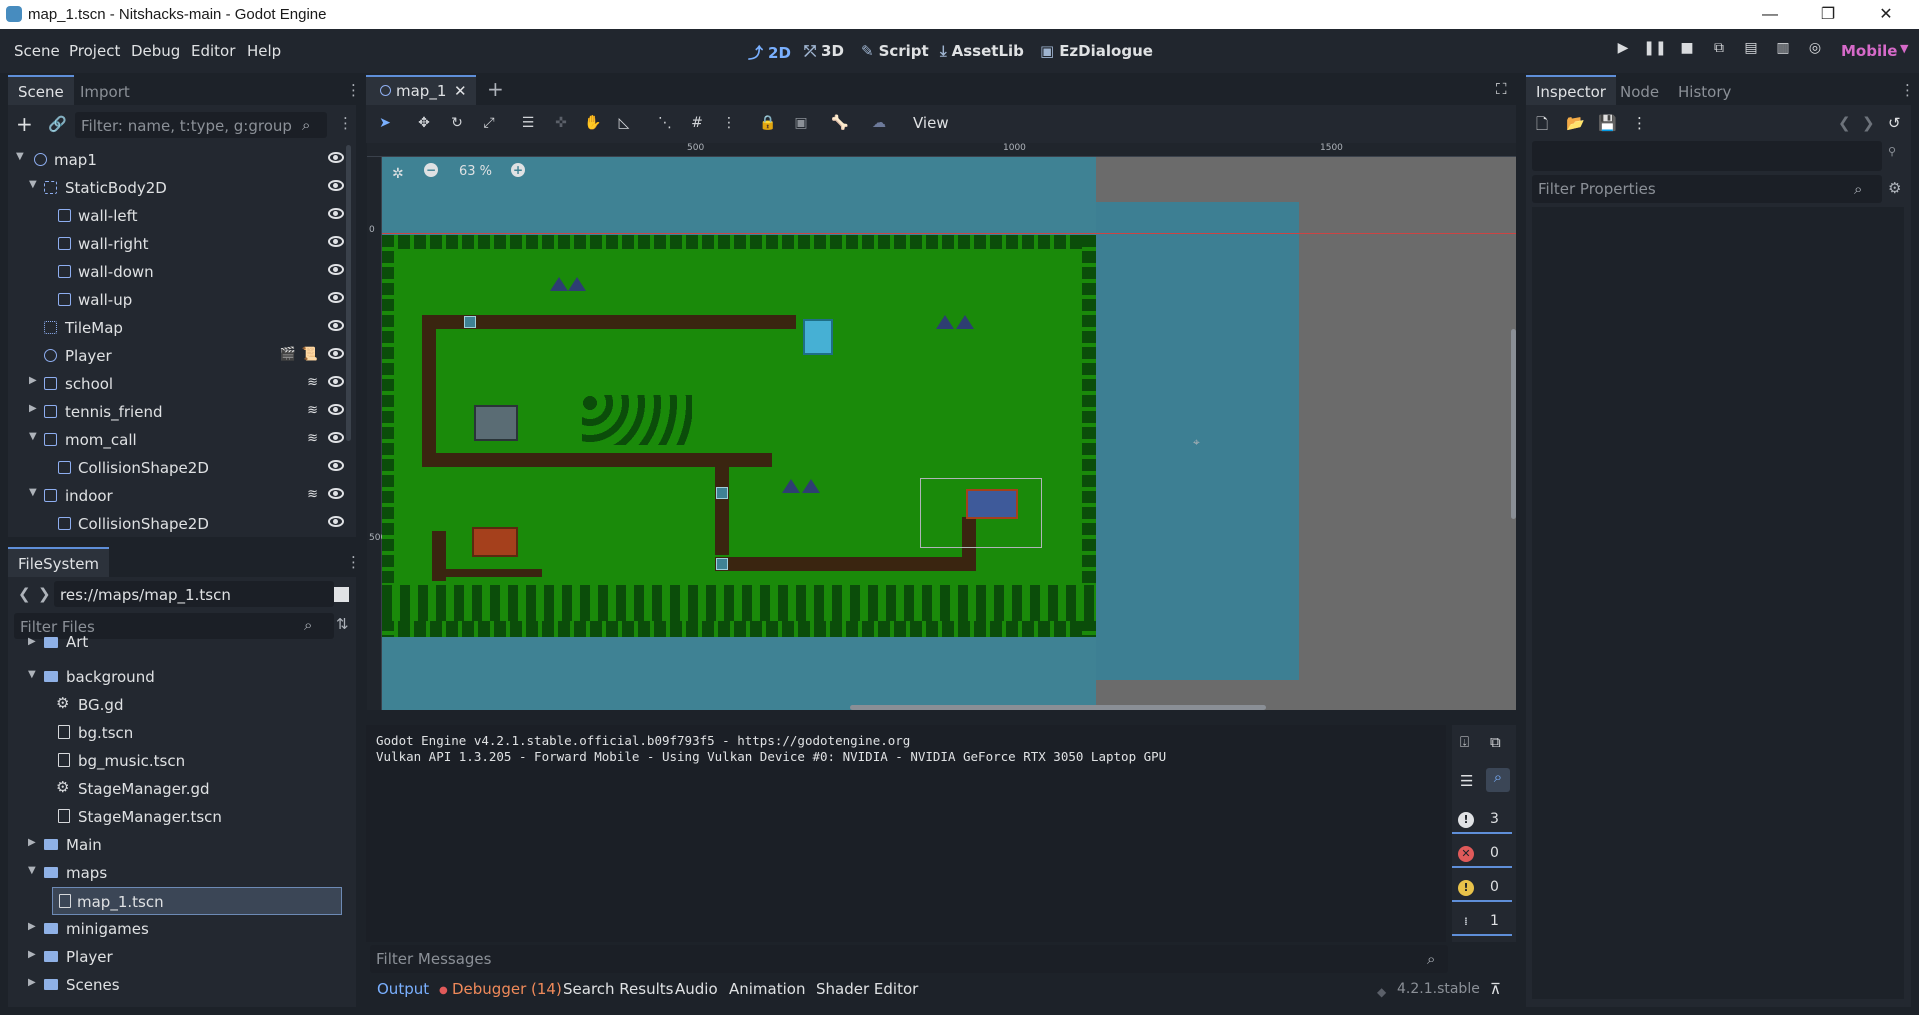  Describe the element at coordinates (1607, 123) in the screenshot. I see `save-resource-icon: 💾` at that location.